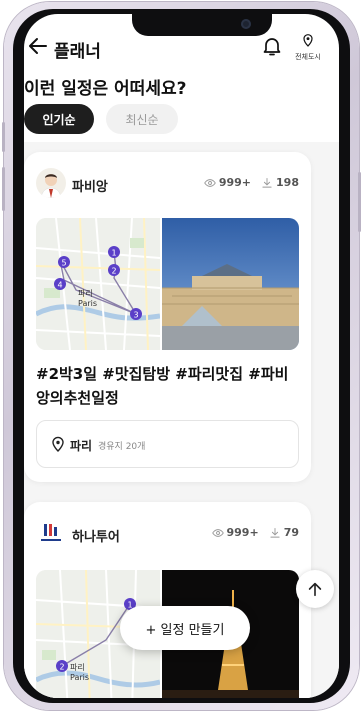  Describe the element at coordinates (142, 119) in the screenshot. I see `tab-latest: 최신순` at that location.